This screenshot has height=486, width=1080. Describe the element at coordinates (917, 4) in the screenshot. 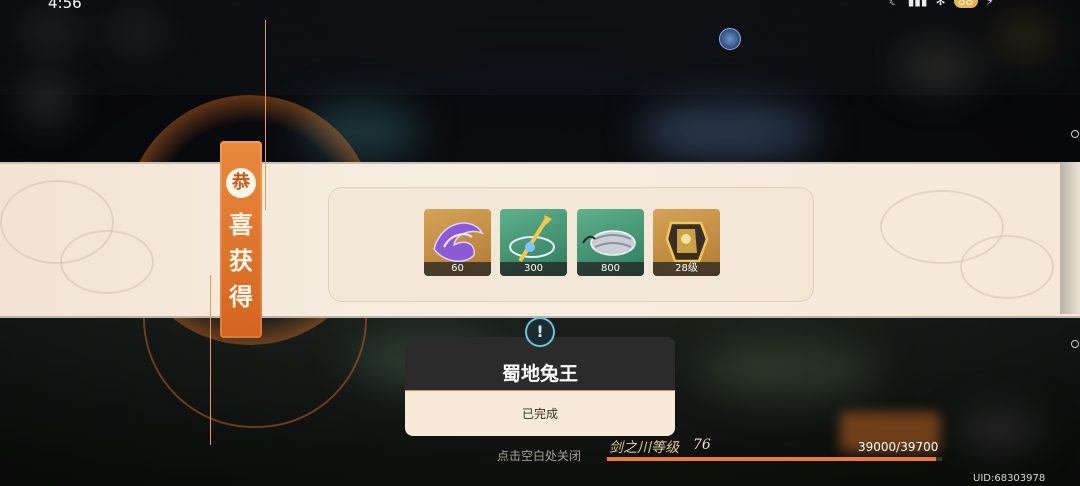

I see `signal-icon: ▮▮▮` at that location.